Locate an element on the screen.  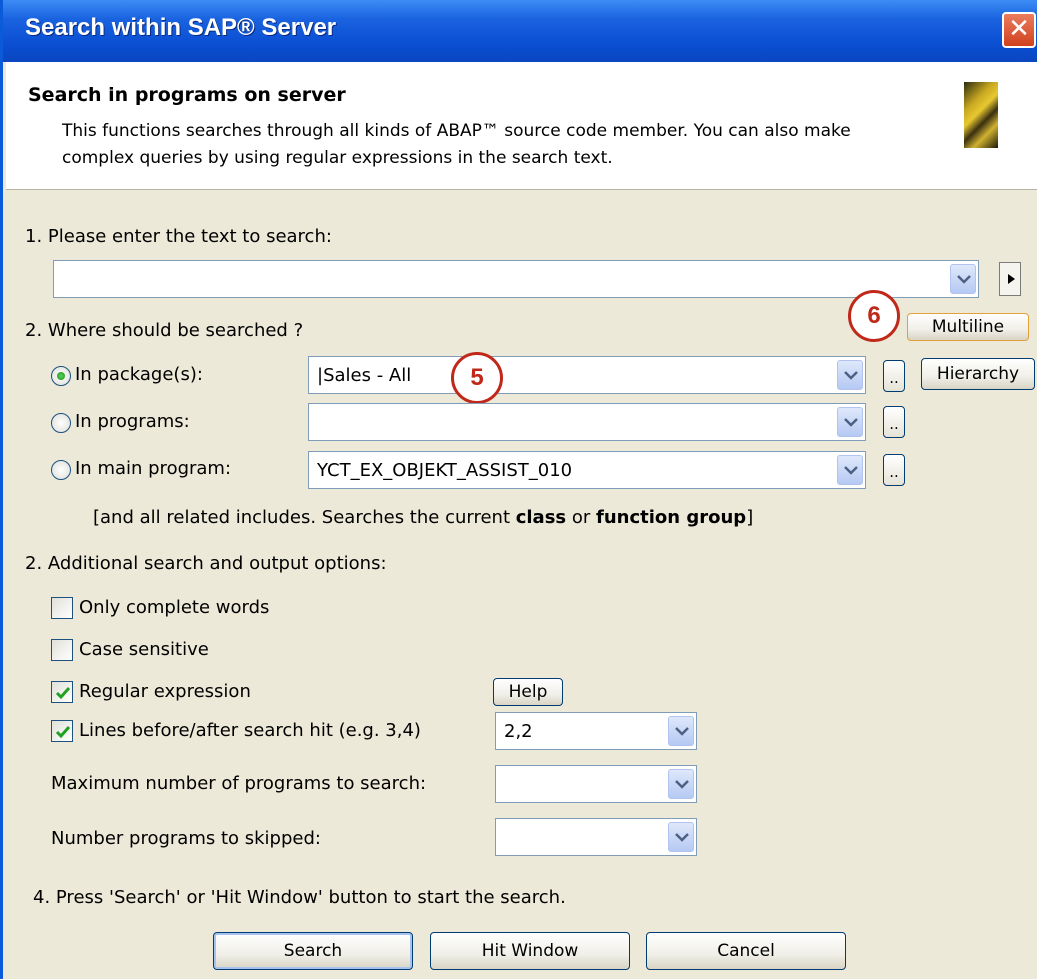
help-button: Help is located at coordinates (528, 692).